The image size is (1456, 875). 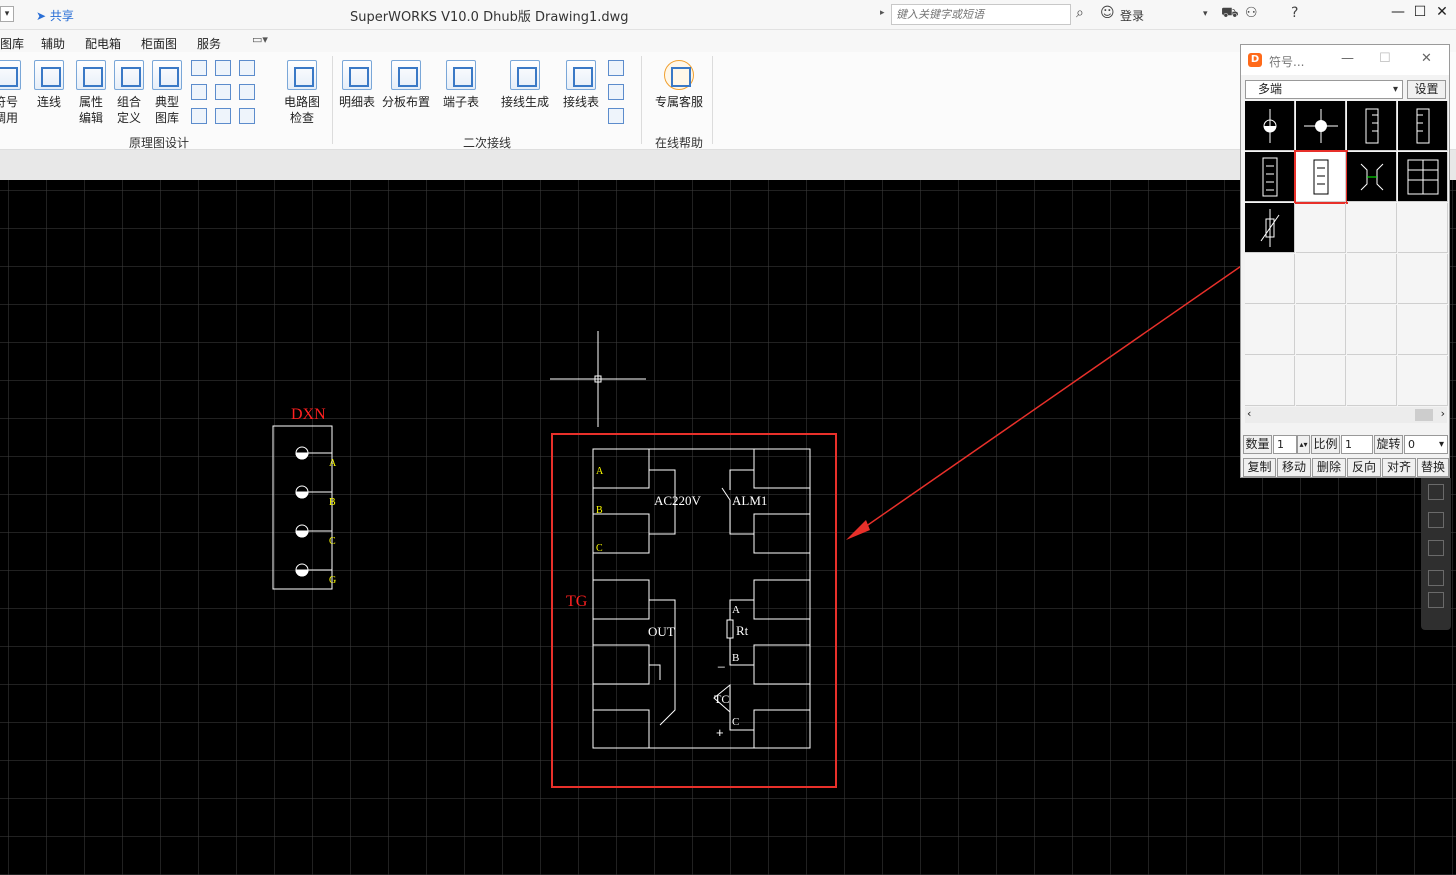 I want to click on showmotion-icon, so click(x=1436, y=578).